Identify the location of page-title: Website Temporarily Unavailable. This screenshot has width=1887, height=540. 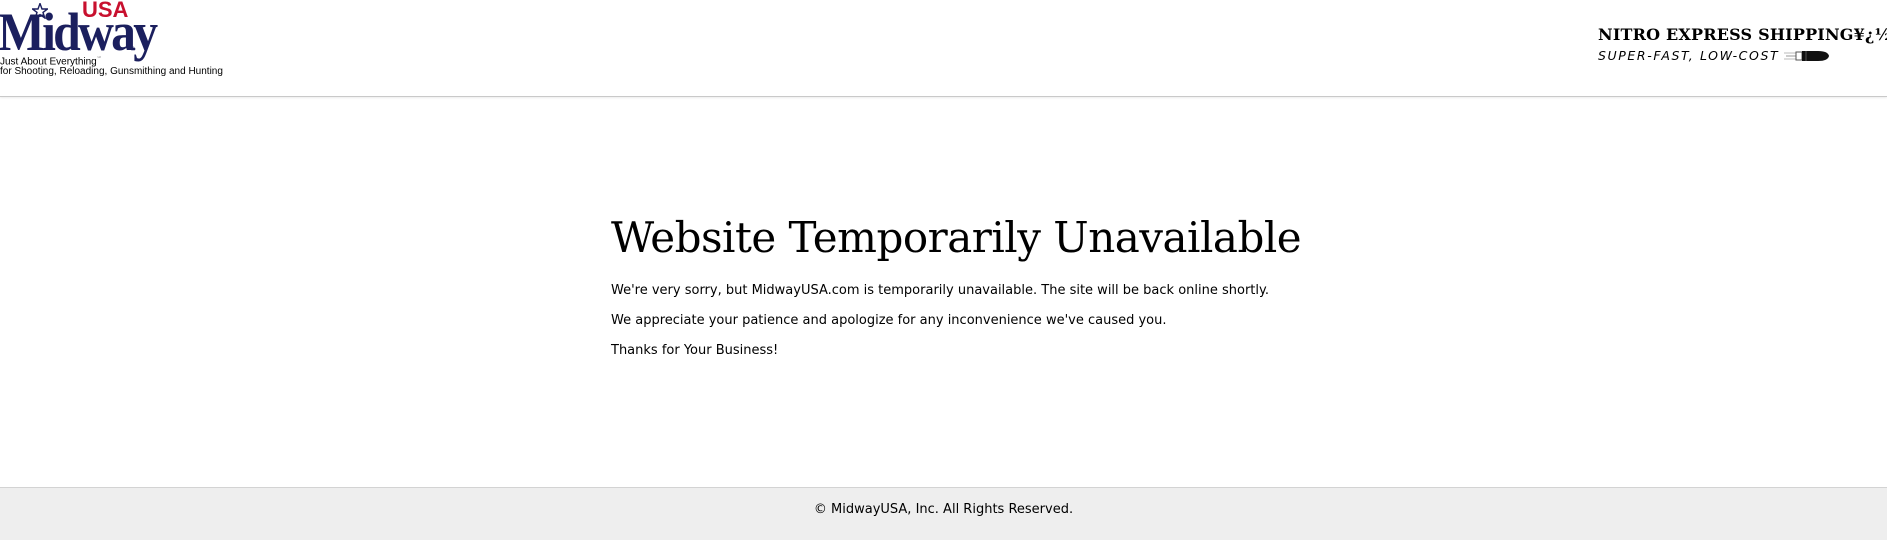
(956, 237).